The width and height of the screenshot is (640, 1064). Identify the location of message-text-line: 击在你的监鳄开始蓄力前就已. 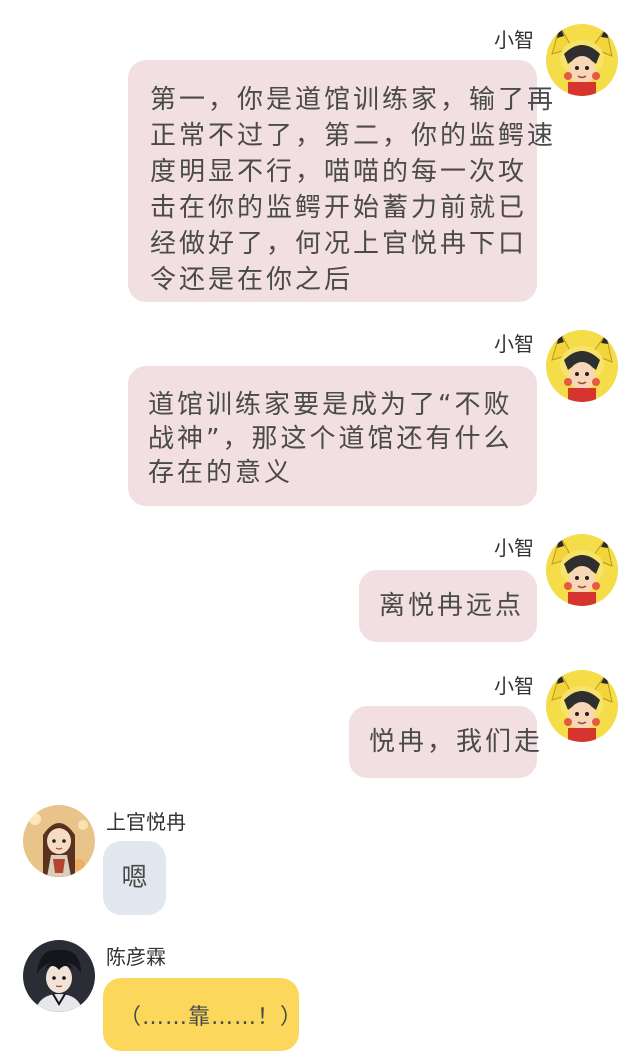
(339, 208).